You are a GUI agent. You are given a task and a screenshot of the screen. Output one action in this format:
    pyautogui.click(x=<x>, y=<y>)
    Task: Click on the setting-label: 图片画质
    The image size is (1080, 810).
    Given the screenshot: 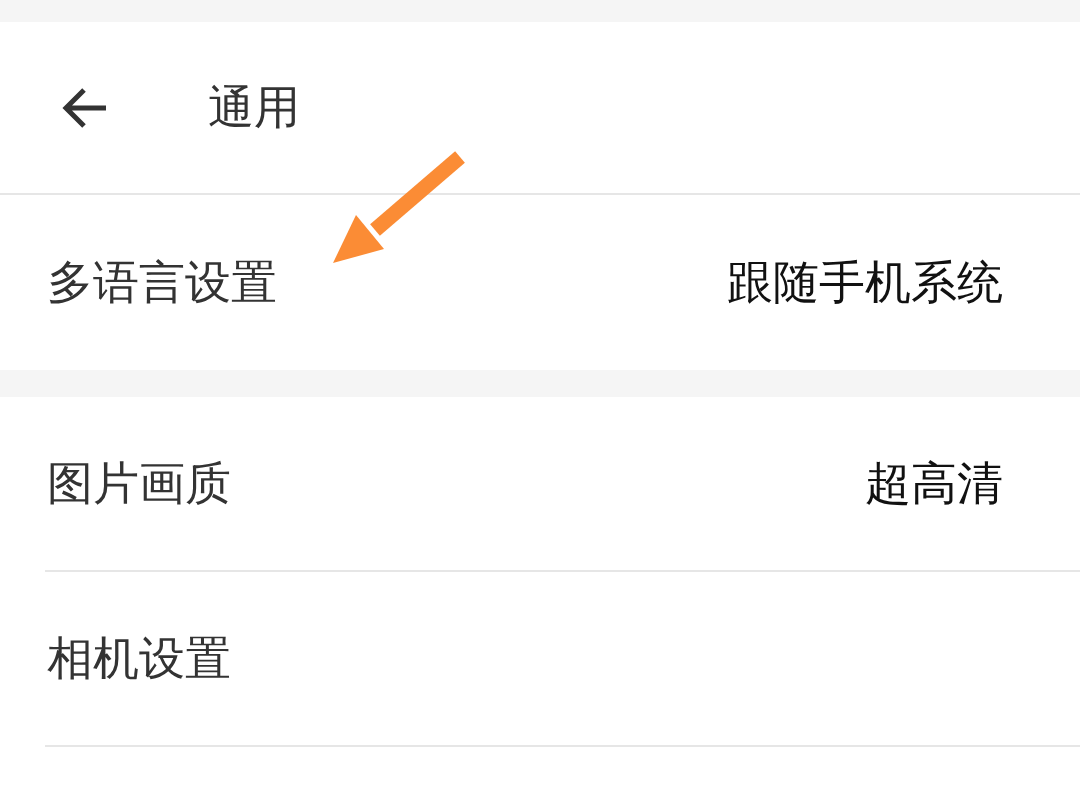 What is the action you would take?
    pyautogui.click(x=139, y=483)
    